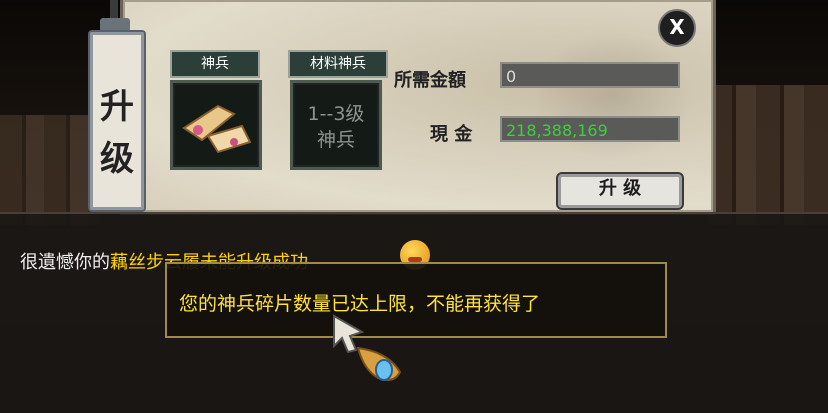  Describe the element at coordinates (117, 159) in the screenshot. I see `scroll-title-char-2: 级` at that location.